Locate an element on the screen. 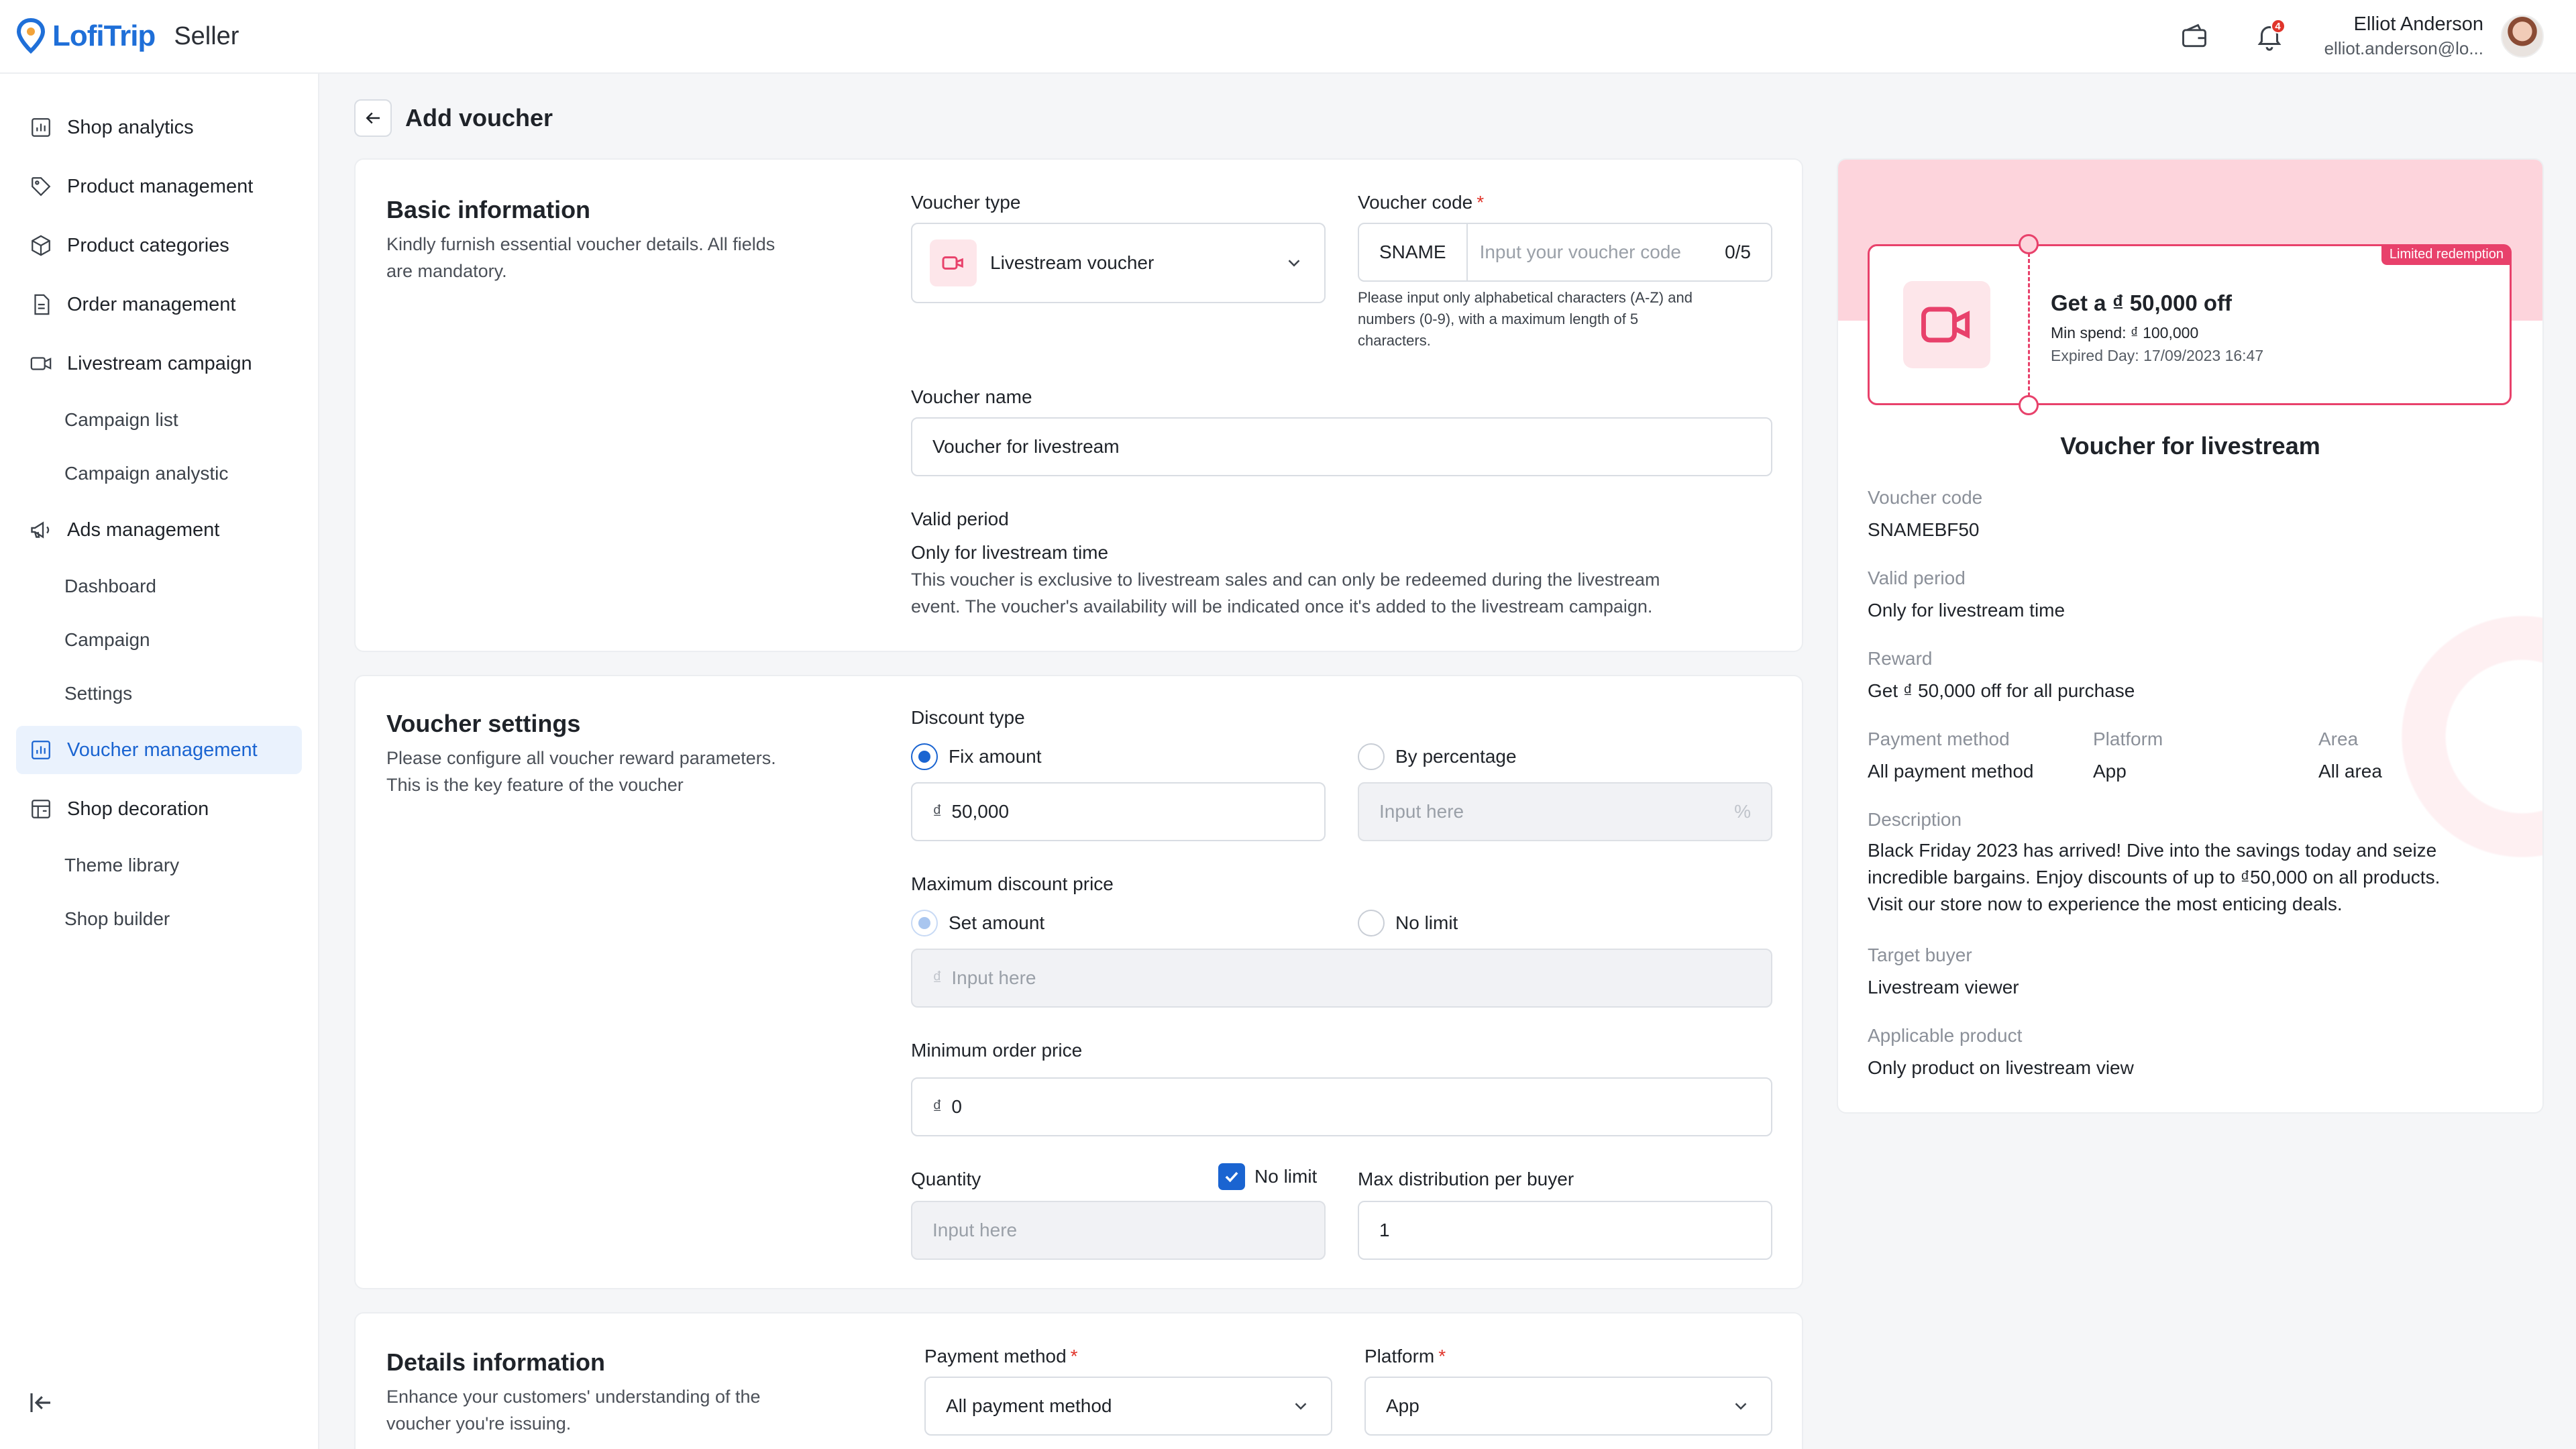 Image resolution: width=2576 pixels, height=1449 pixels. sidebar-item-label: Product categories is located at coordinates (148, 245).